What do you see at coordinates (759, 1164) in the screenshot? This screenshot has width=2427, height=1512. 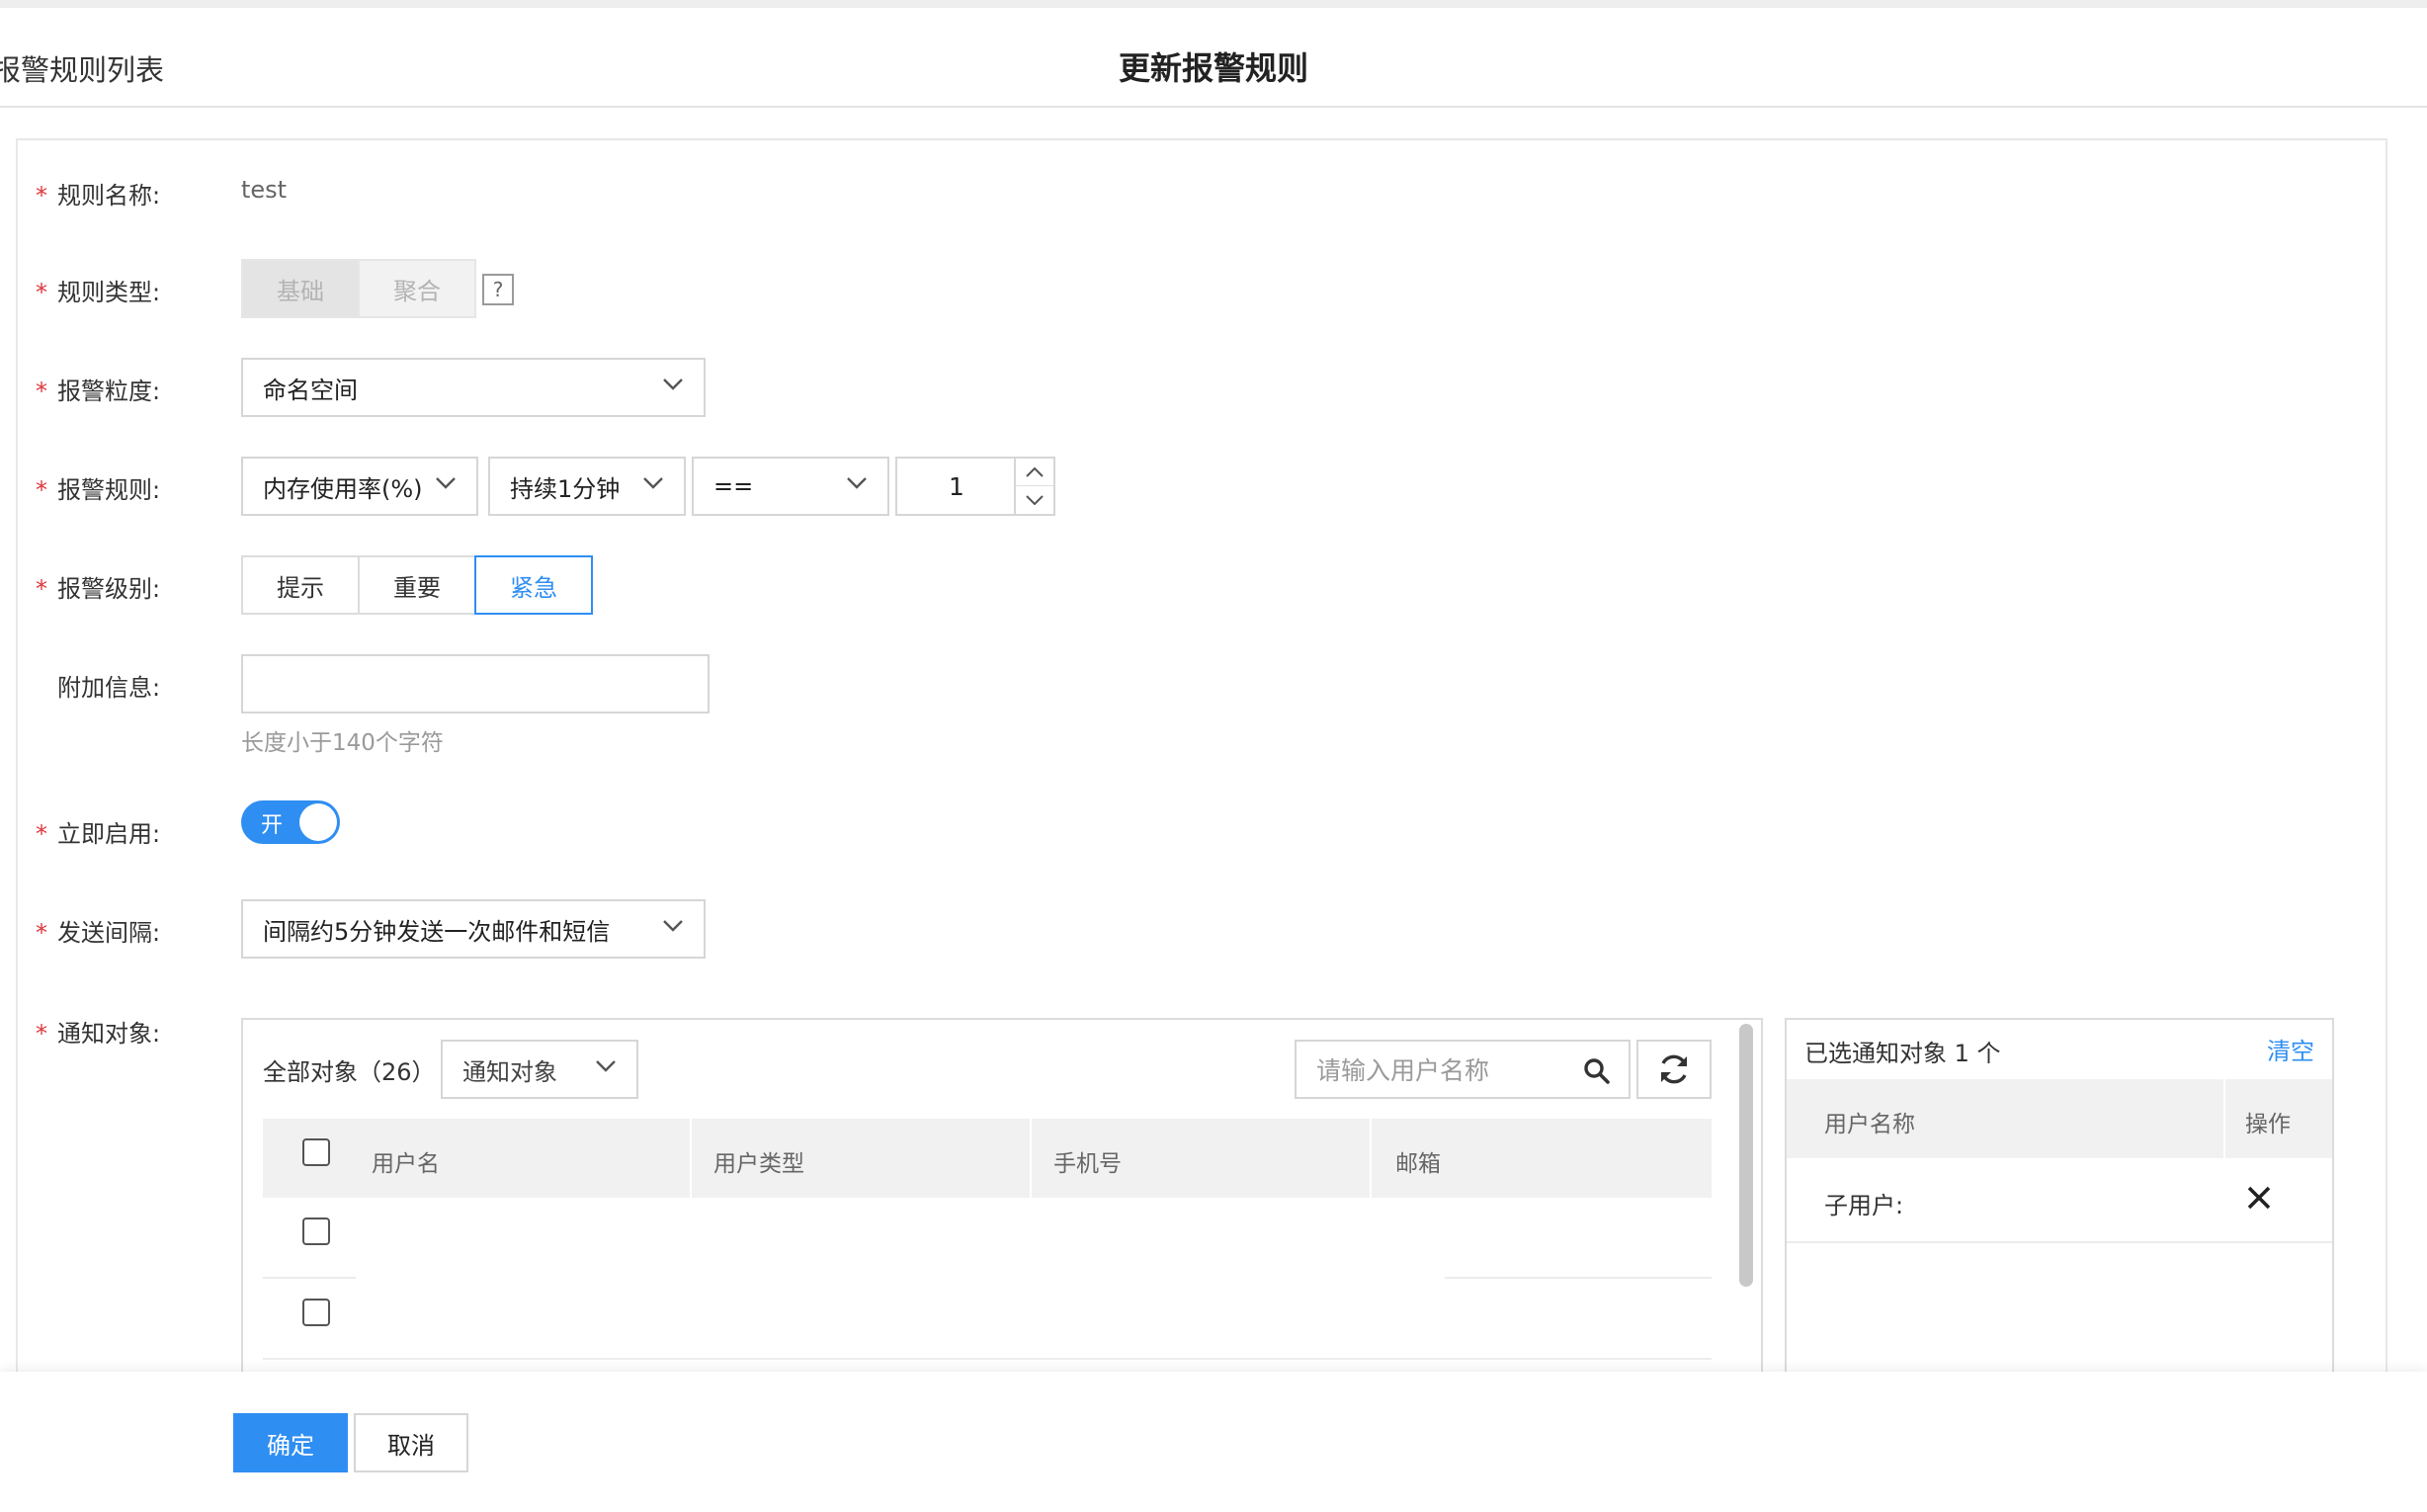 I see `column-header-user-type: 用户类型` at bounding box center [759, 1164].